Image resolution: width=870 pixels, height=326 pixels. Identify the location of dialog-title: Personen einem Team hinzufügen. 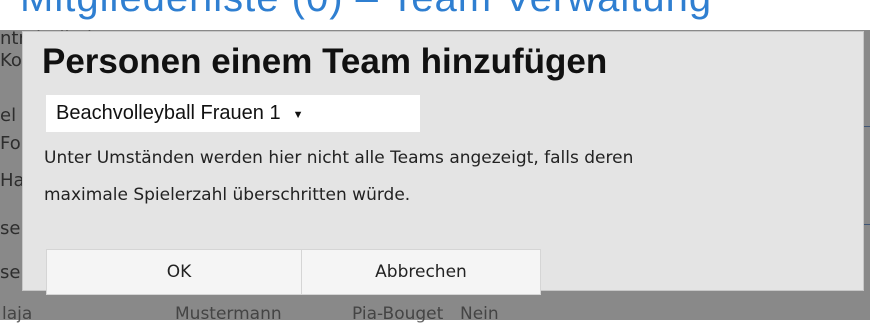
(325, 61).